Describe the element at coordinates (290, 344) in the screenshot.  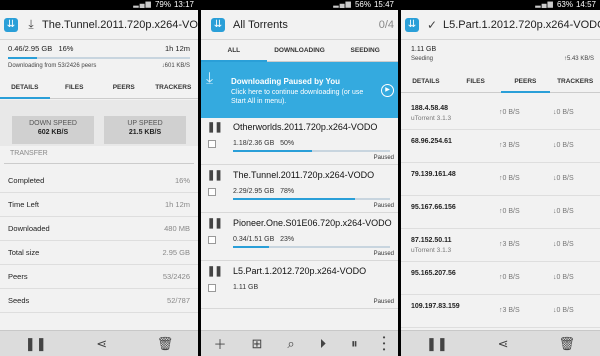
I see `search-icon: ⌕` at that location.